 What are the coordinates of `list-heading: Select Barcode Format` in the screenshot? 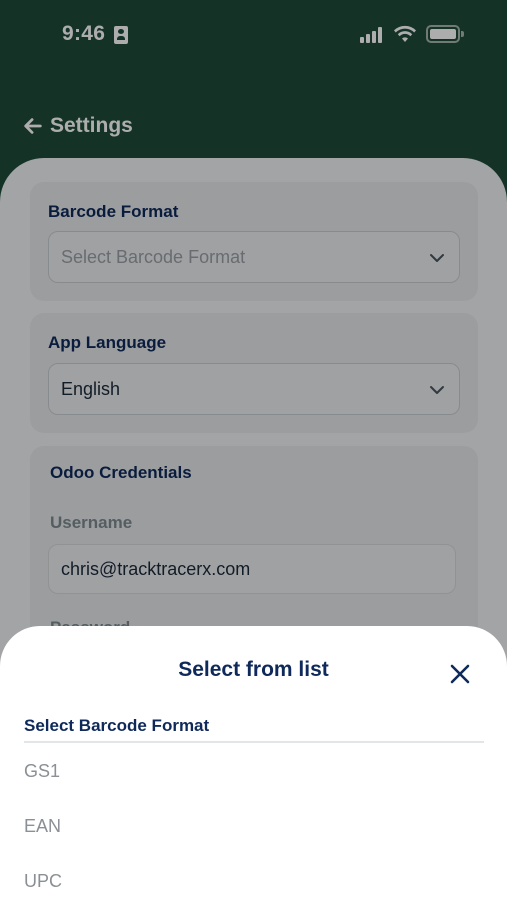 It's located at (117, 725).